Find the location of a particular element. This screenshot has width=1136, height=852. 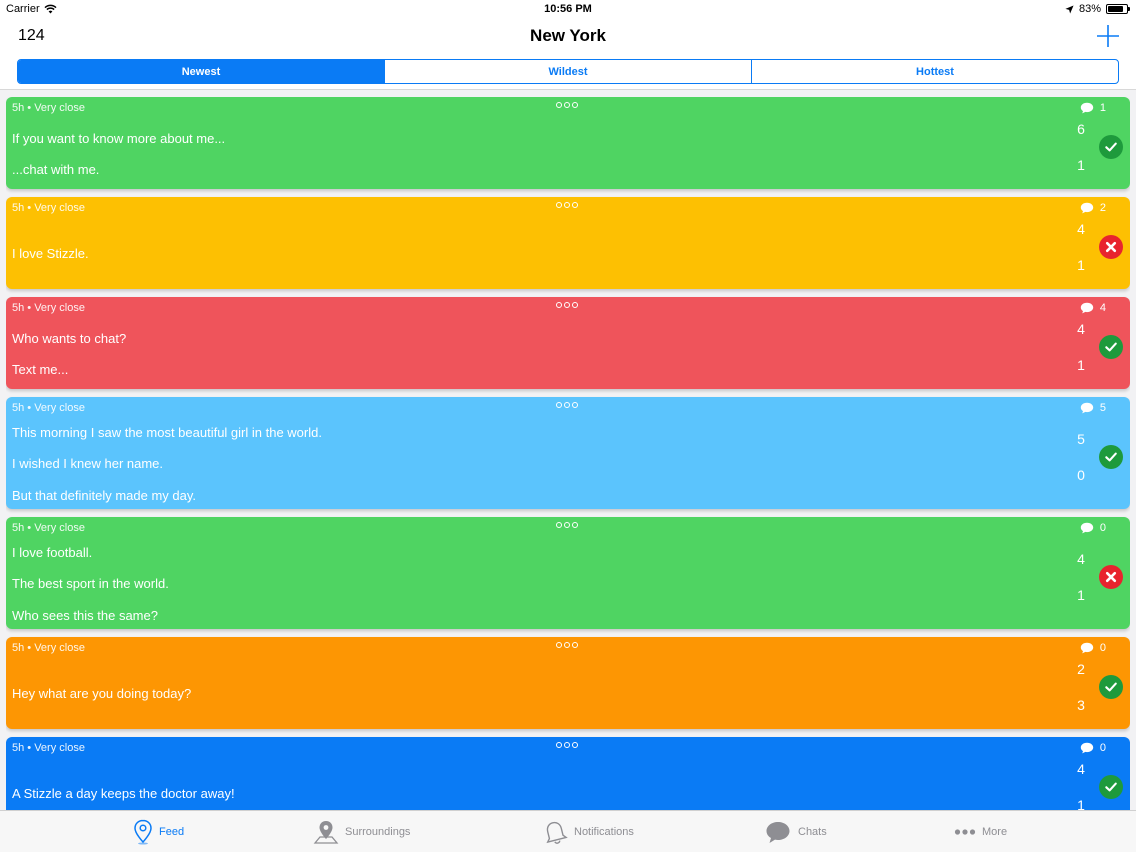

plus-icon is located at coordinates (1108, 36).